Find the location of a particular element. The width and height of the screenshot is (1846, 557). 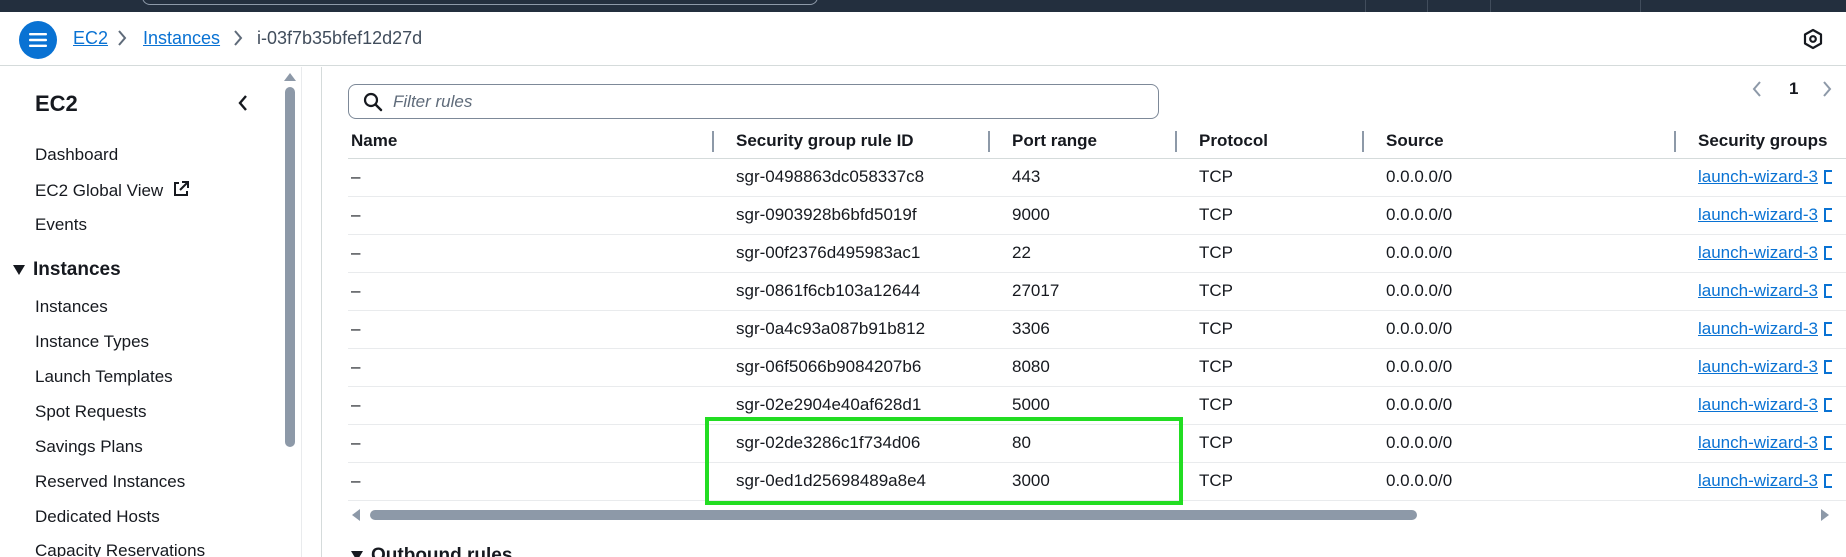

search-icon is located at coordinates (373, 101).